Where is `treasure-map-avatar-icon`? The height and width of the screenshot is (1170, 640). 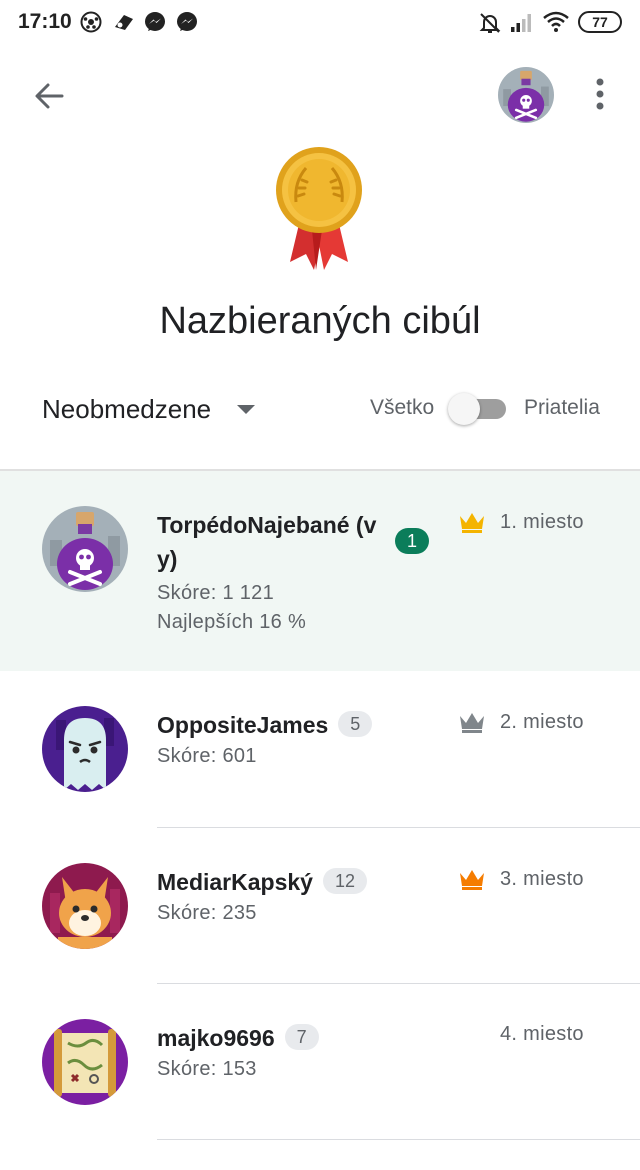 treasure-map-avatar-icon is located at coordinates (85, 1062).